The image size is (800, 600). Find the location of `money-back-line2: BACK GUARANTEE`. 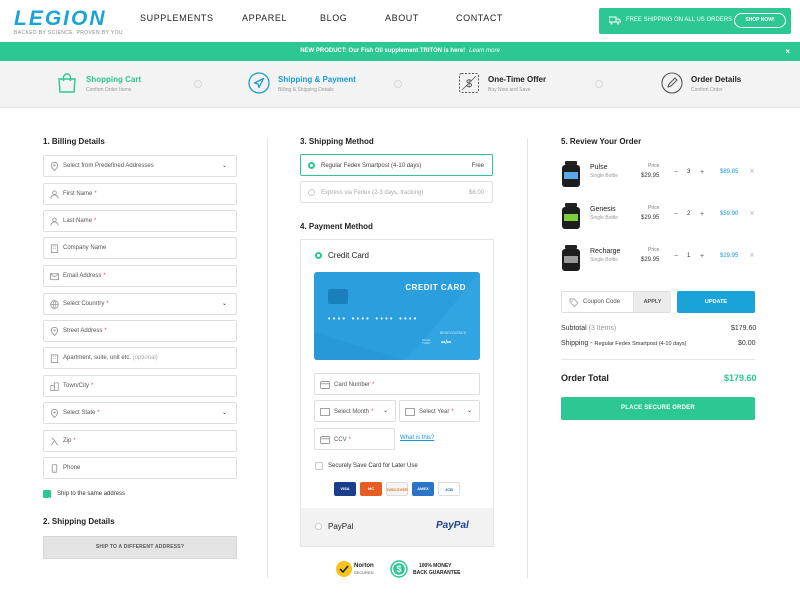

money-back-line2: BACK GUARANTEE is located at coordinates (437, 573).